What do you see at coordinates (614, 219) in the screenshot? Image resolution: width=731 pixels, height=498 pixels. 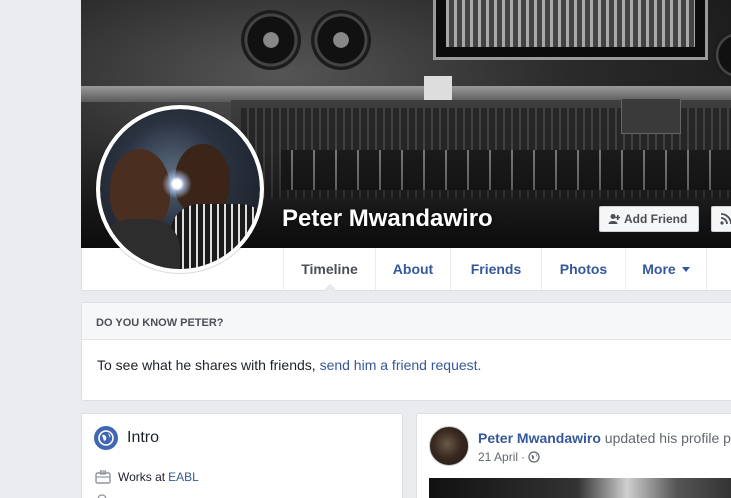 I see `add-friend-icon` at bounding box center [614, 219].